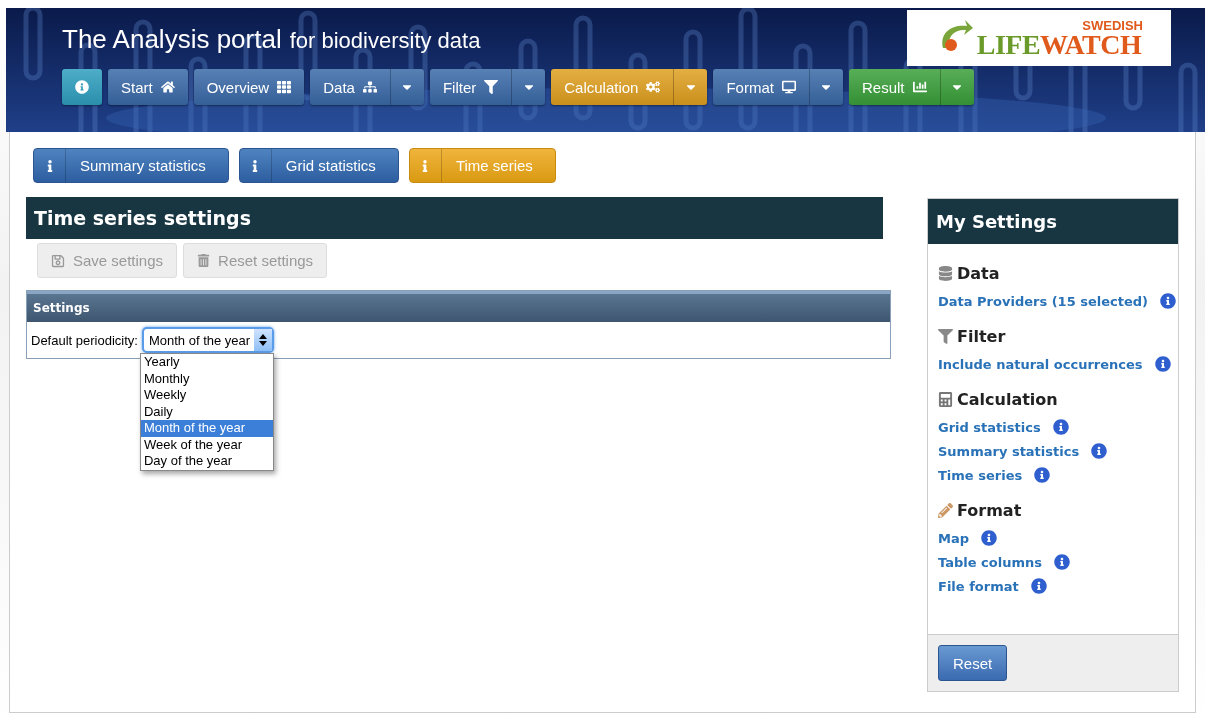 This screenshot has height=727, width=1205. Describe the element at coordinates (945, 399) in the screenshot. I see `calculator-icon` at that location.